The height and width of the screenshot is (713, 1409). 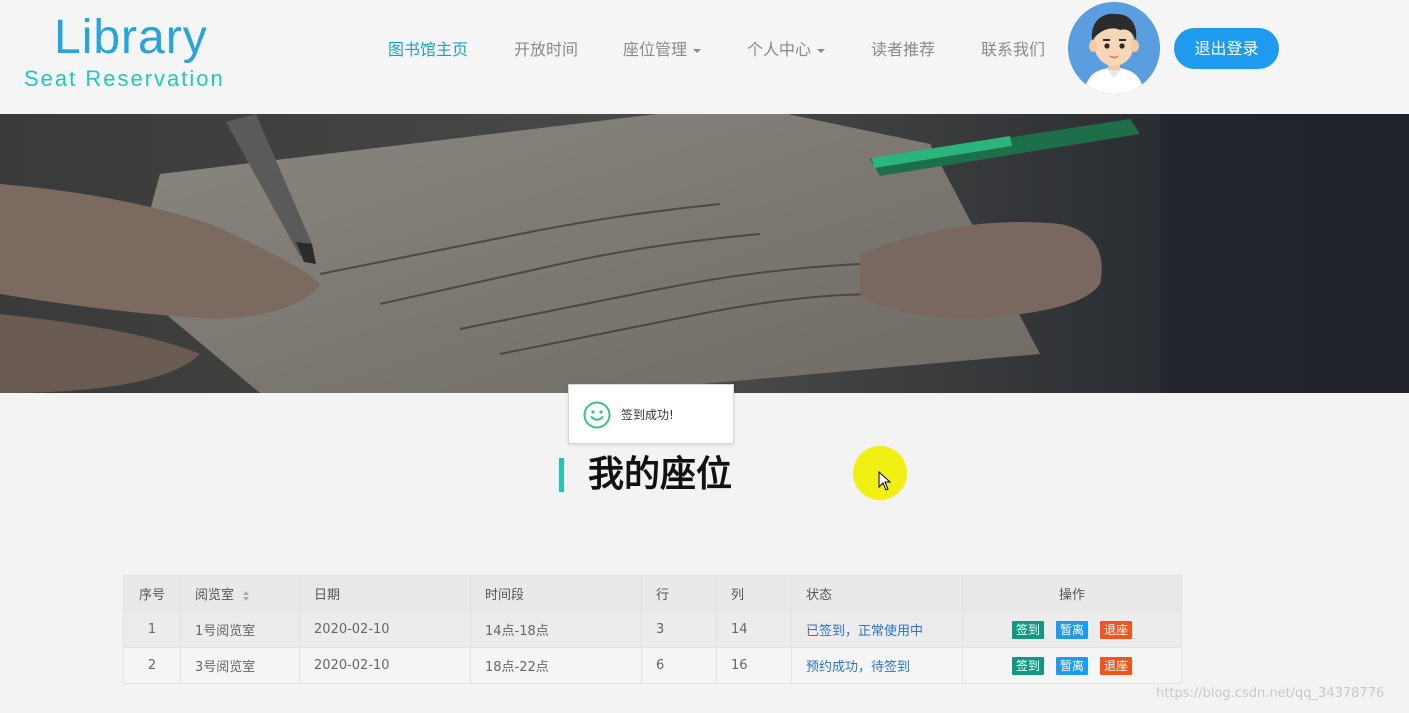 I want to click on nav-item-label: 读者推荐, so click(x=903, y=49).